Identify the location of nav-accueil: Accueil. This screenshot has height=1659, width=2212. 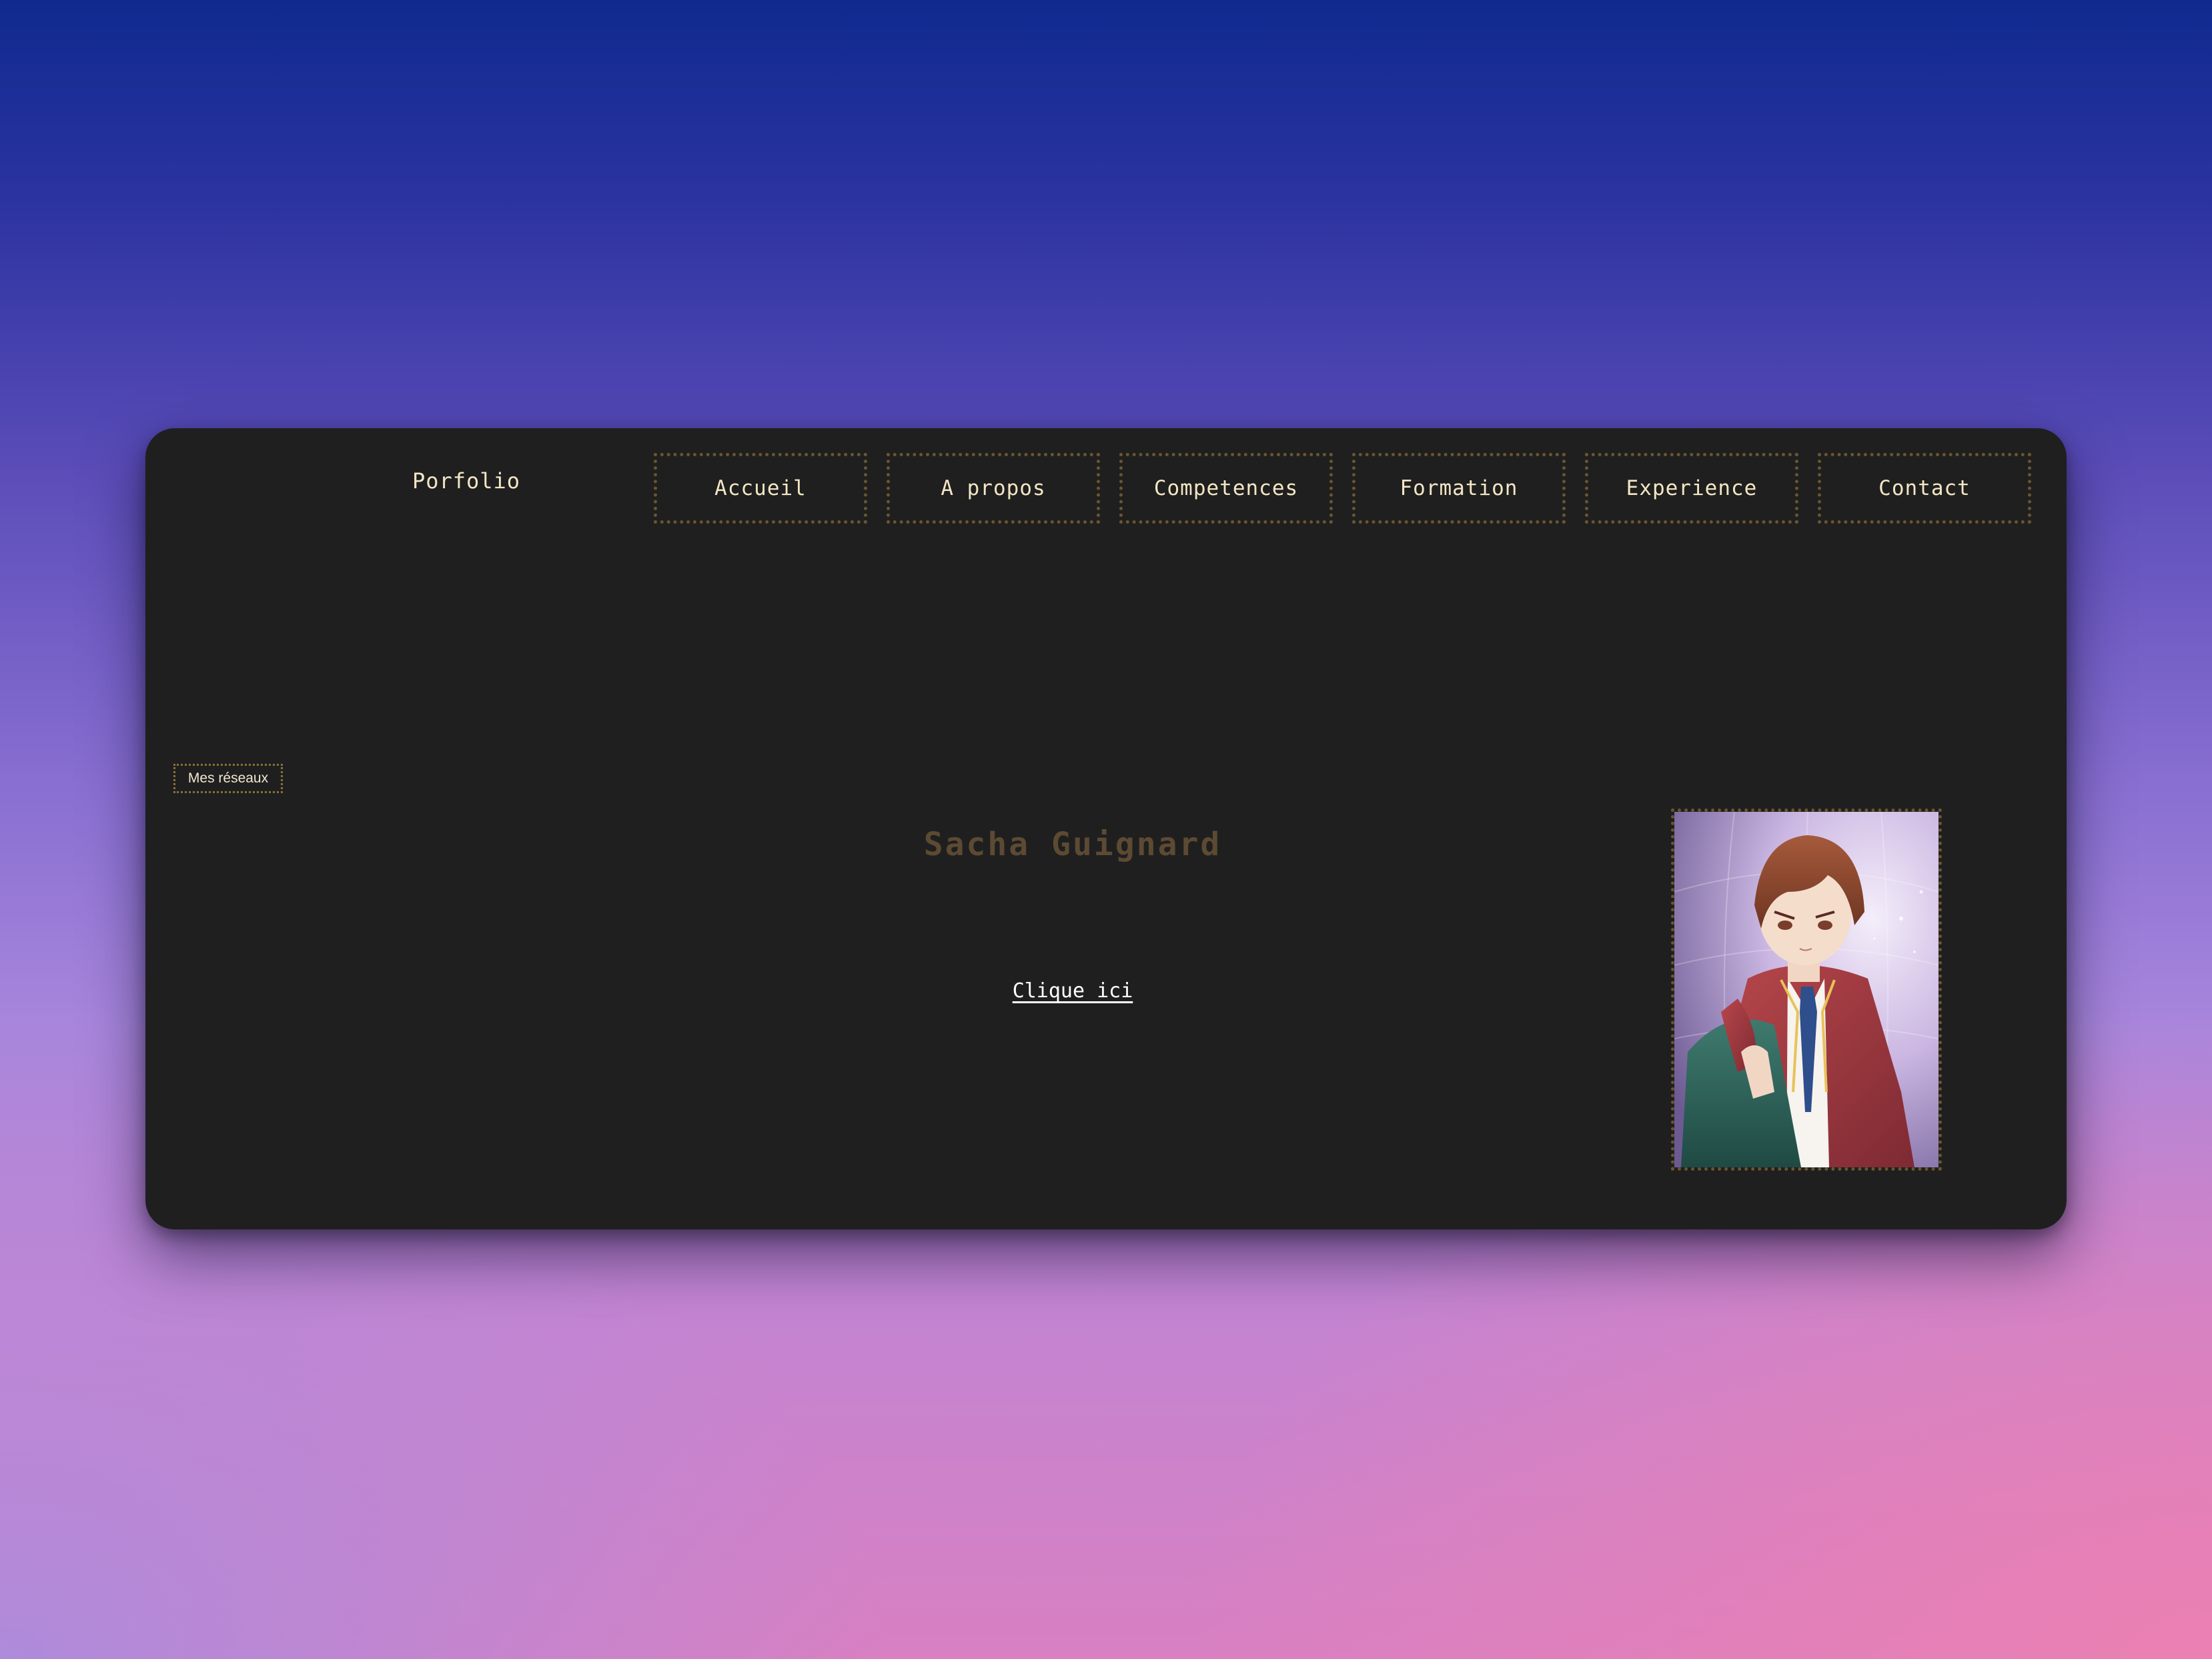
(760, 488).